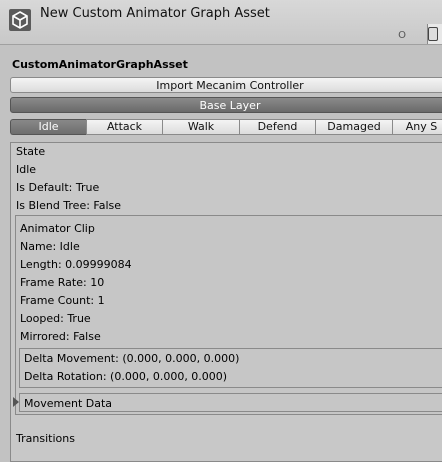  I want to click on window-title: New Custom Animator Graph Asset, so click(155, 13).